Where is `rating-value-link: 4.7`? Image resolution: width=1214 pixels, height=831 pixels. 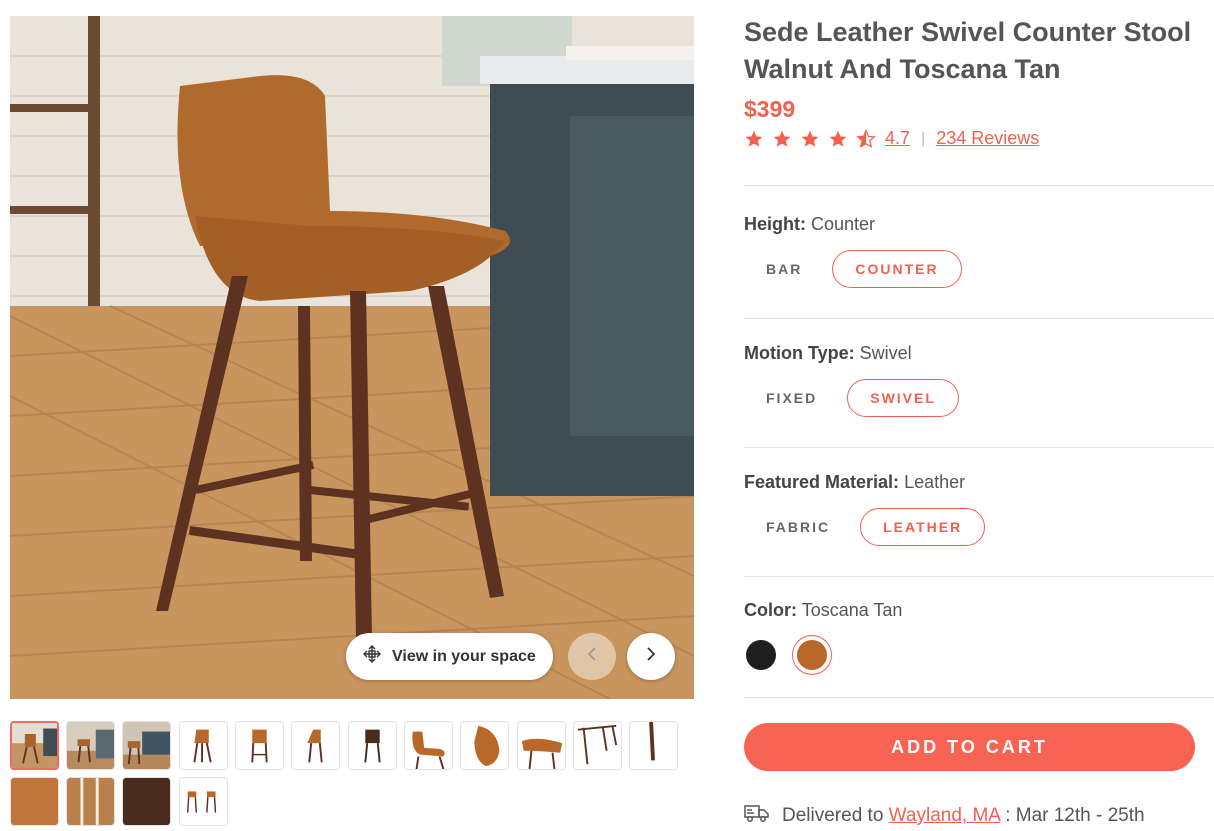 rating-value-link: 4.7 is located at coordinates (897, 138).